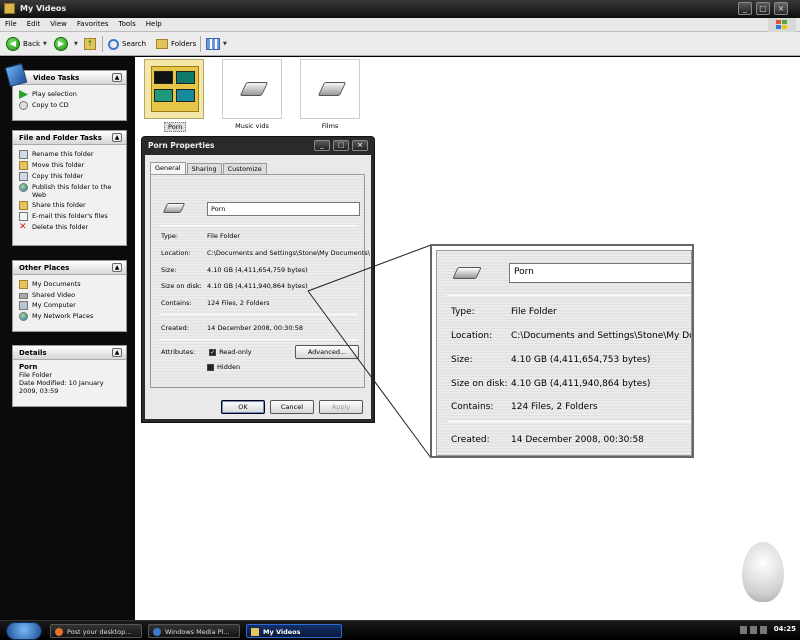 The height and width of the screenshot is (640, 800). I want to click on taskbar-item-my-videos: My Videos, so click(294, 631).